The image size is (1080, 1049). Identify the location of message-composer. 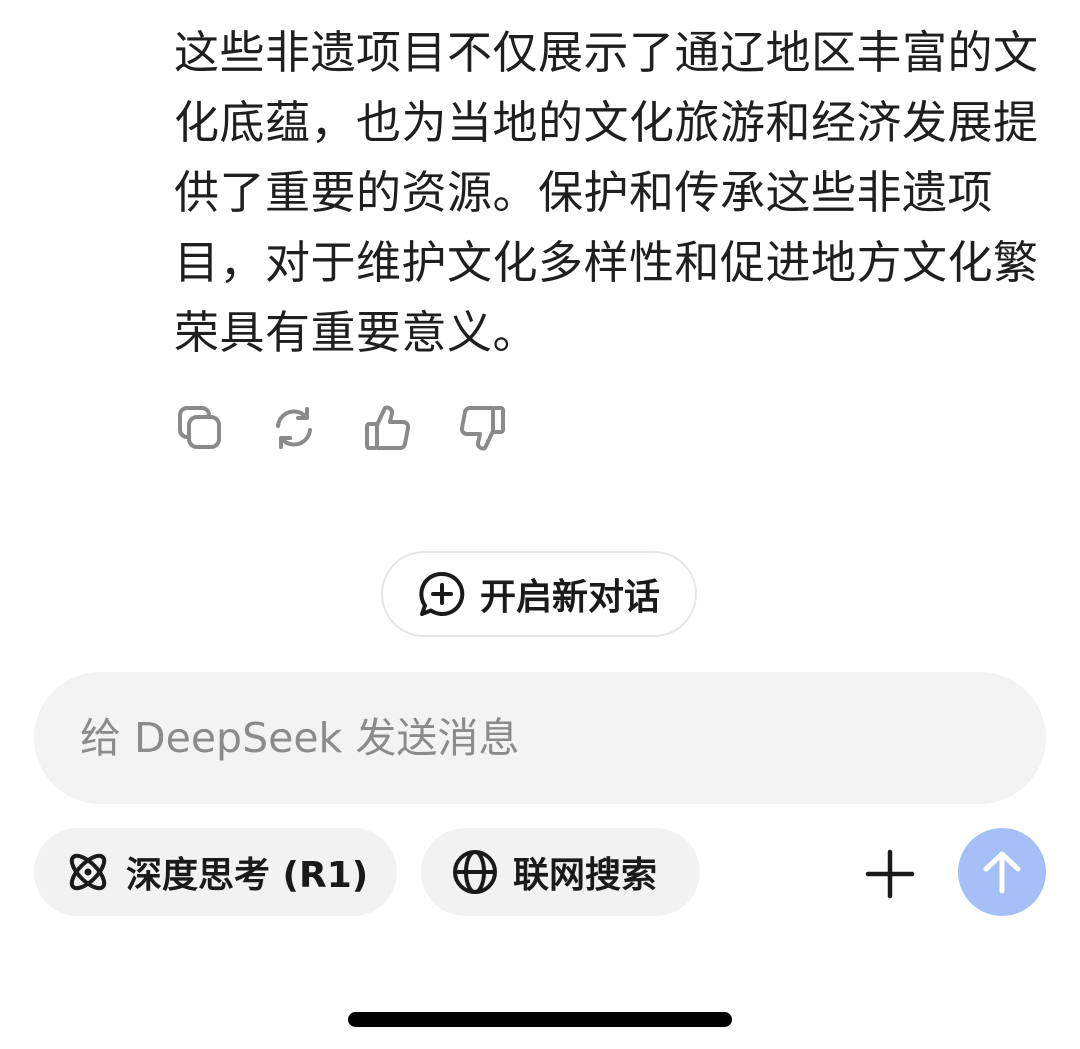
(540, 738).